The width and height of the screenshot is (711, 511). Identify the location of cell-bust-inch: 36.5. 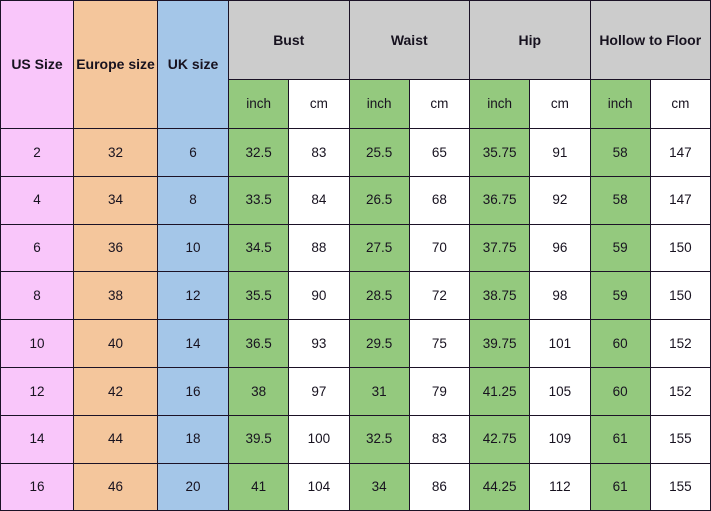
(258, 343).